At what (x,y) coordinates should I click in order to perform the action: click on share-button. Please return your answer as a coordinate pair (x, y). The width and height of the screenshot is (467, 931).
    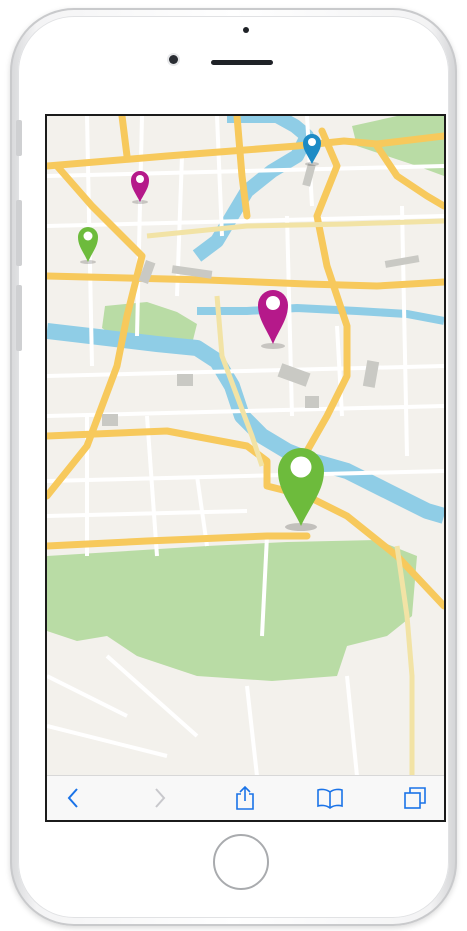
    Looking at the image, I should click on (245, 798).